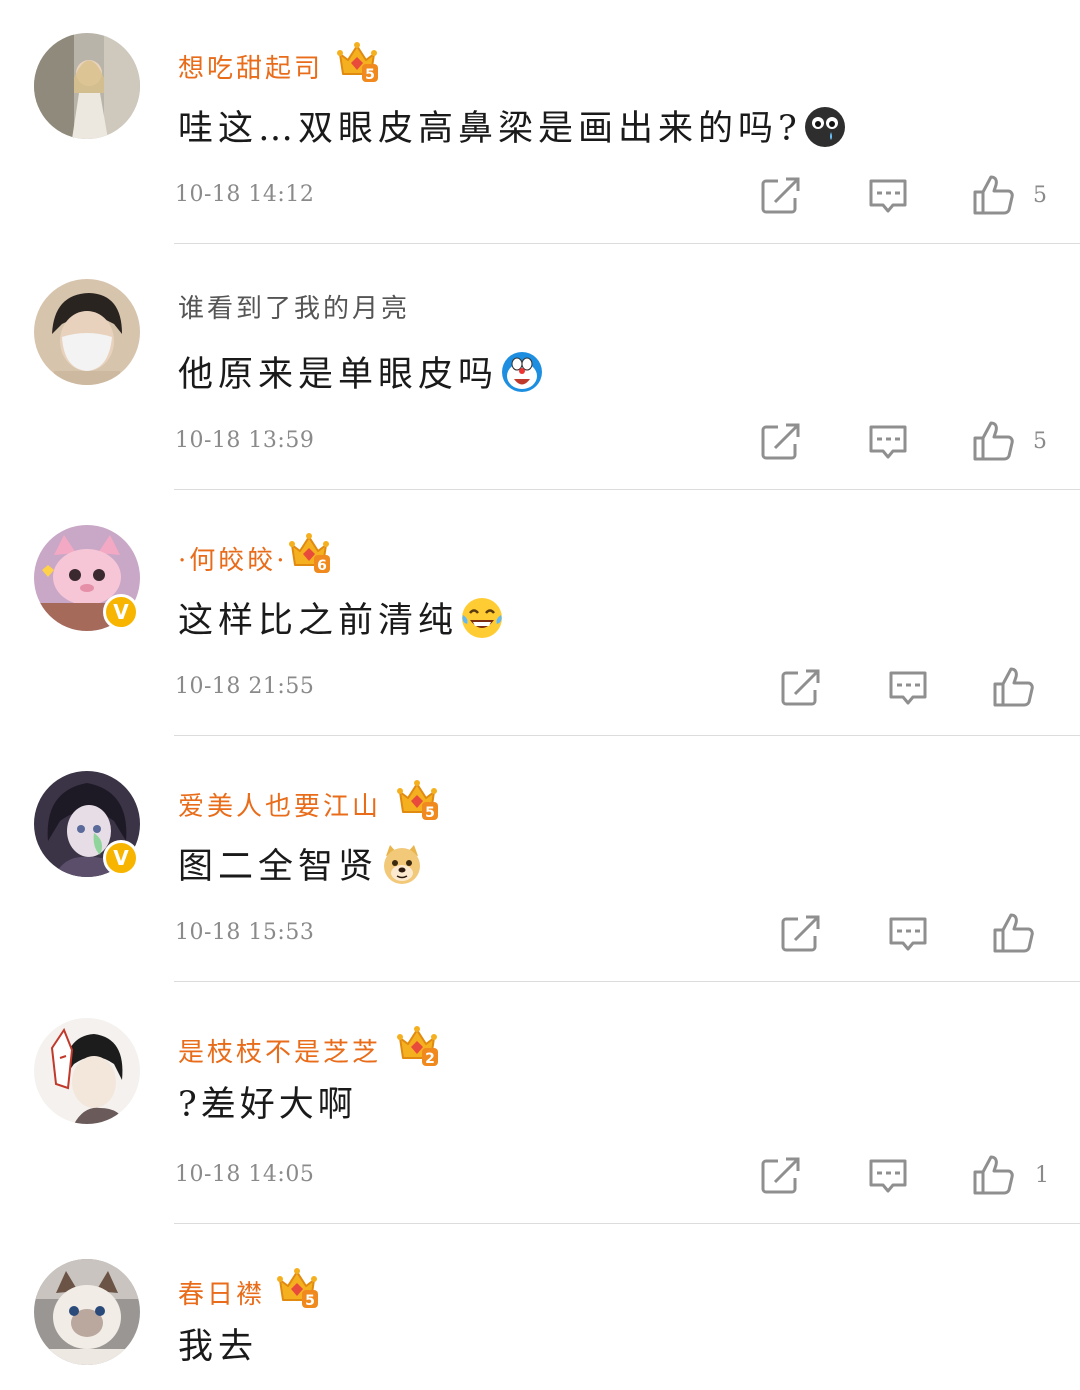  What do you see at coordinates (245, 932) in the screenshot?
I see `timestamp: 10-18 15:53` at bounding box center [245, 932].